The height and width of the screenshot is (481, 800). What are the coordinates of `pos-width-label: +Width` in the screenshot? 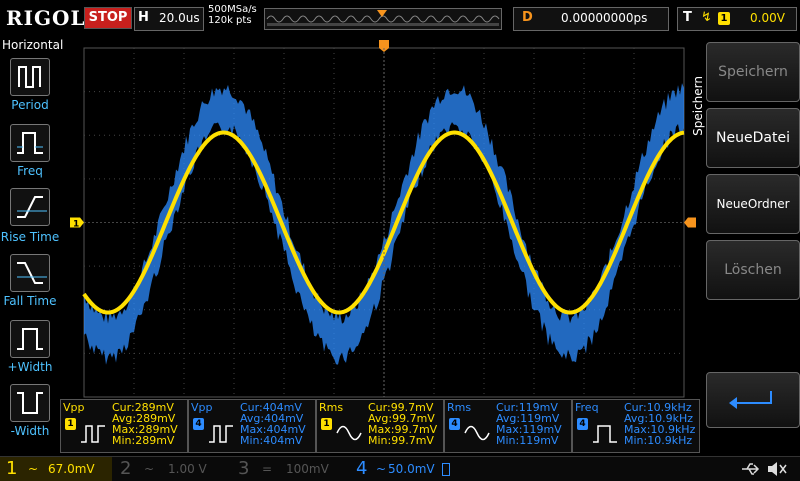 It's located at (30, 367).